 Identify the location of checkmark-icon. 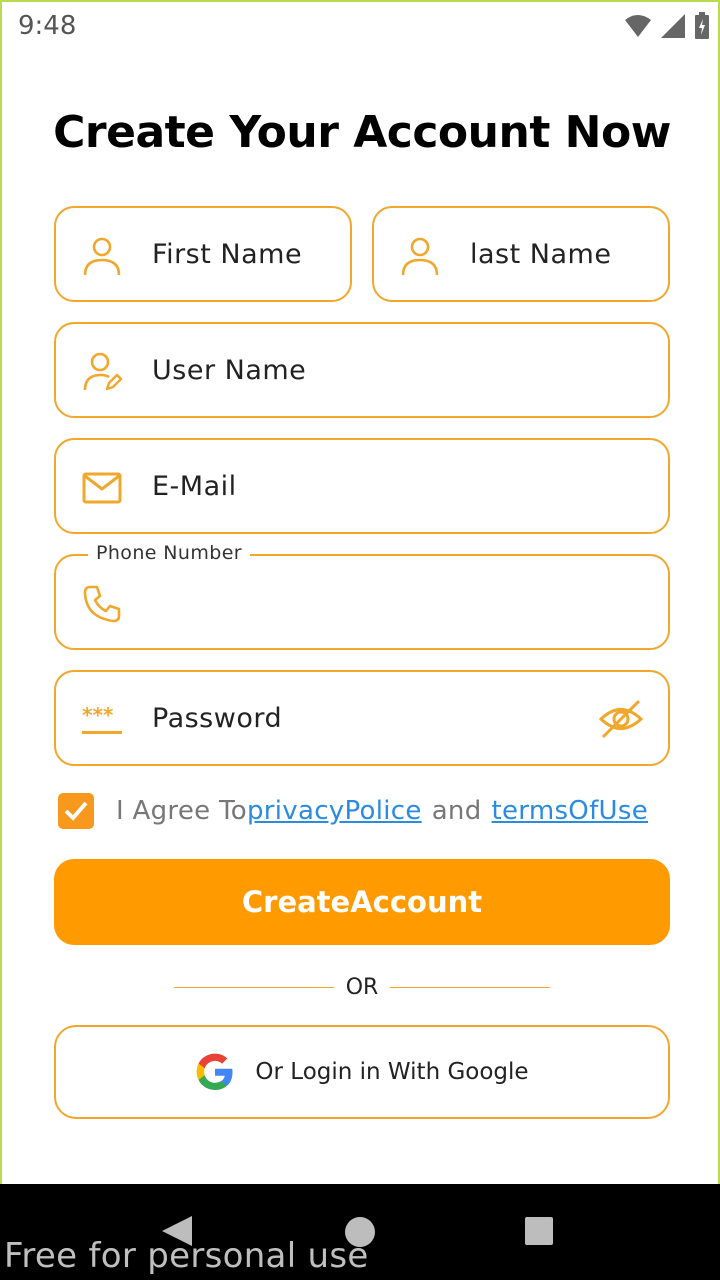
(76, 811).